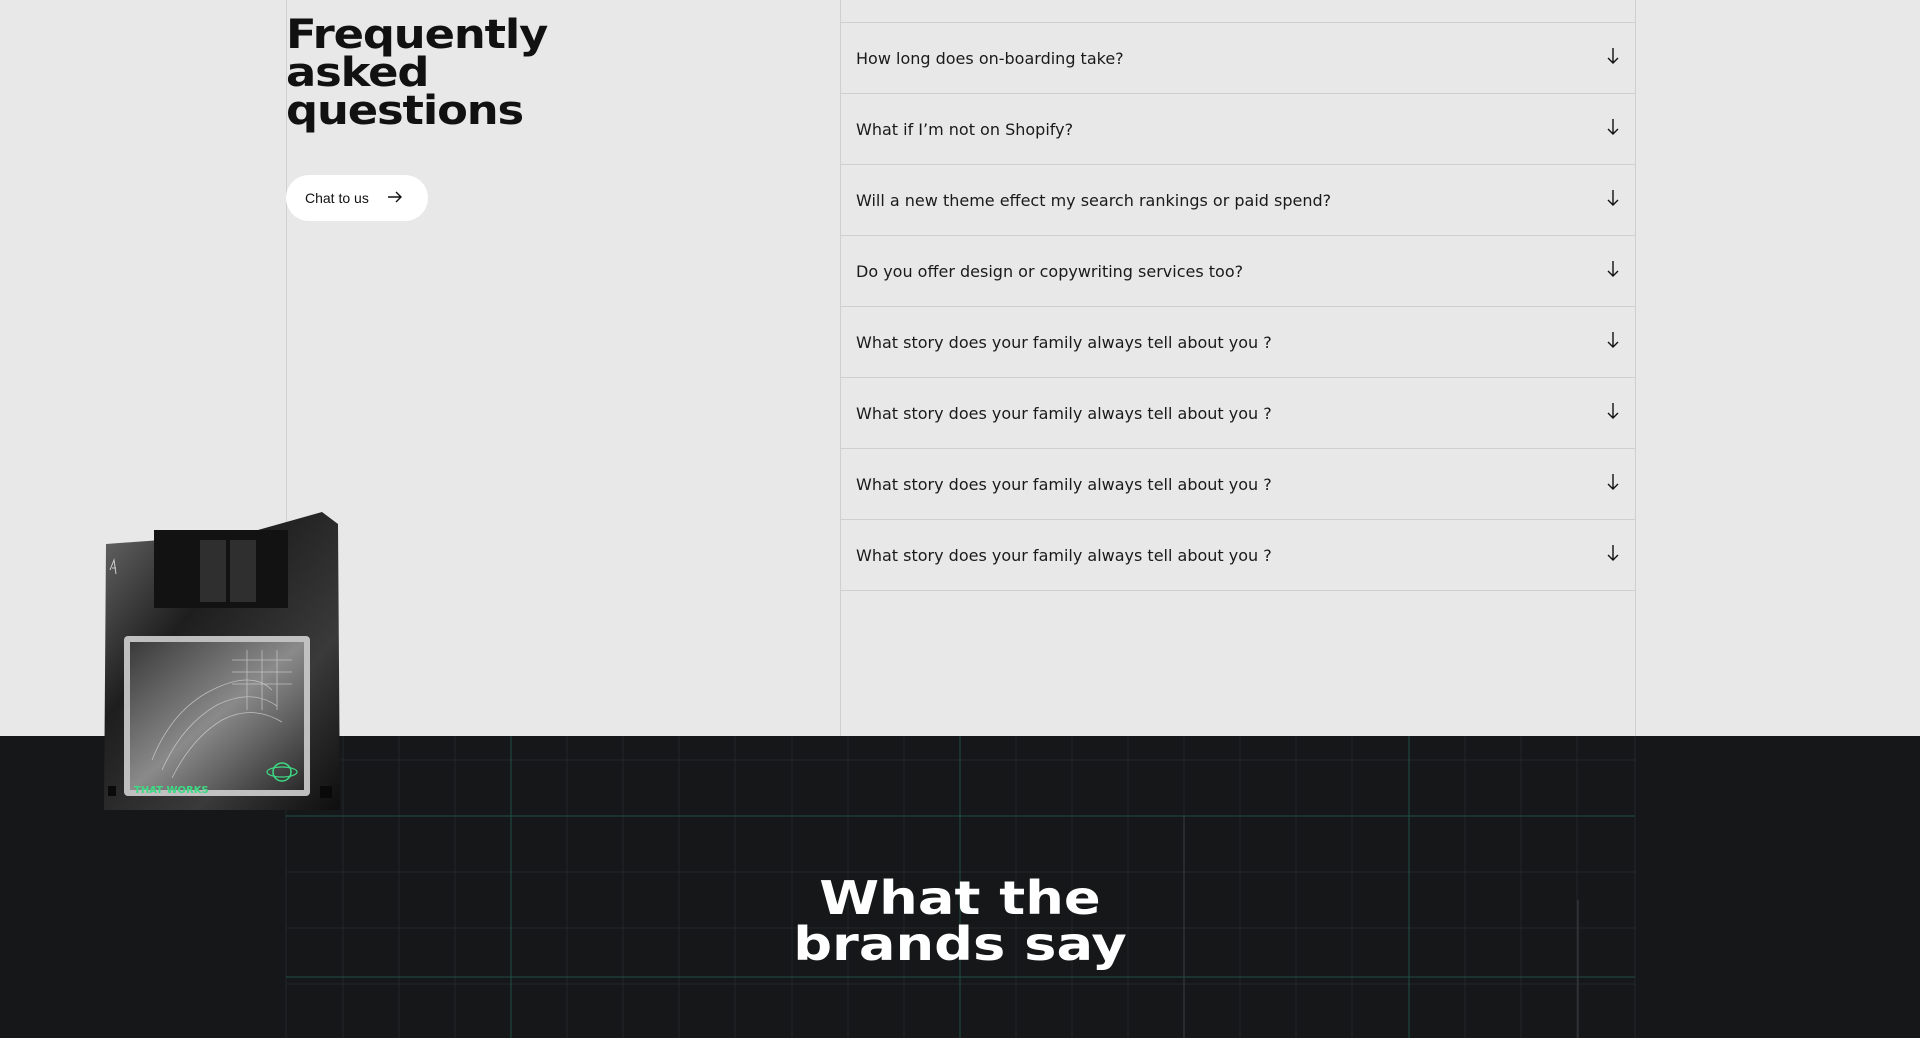 This screenshot has width=1920, height=1038. I want to click on brands-heading-line2: brands say, so click(960, 944).